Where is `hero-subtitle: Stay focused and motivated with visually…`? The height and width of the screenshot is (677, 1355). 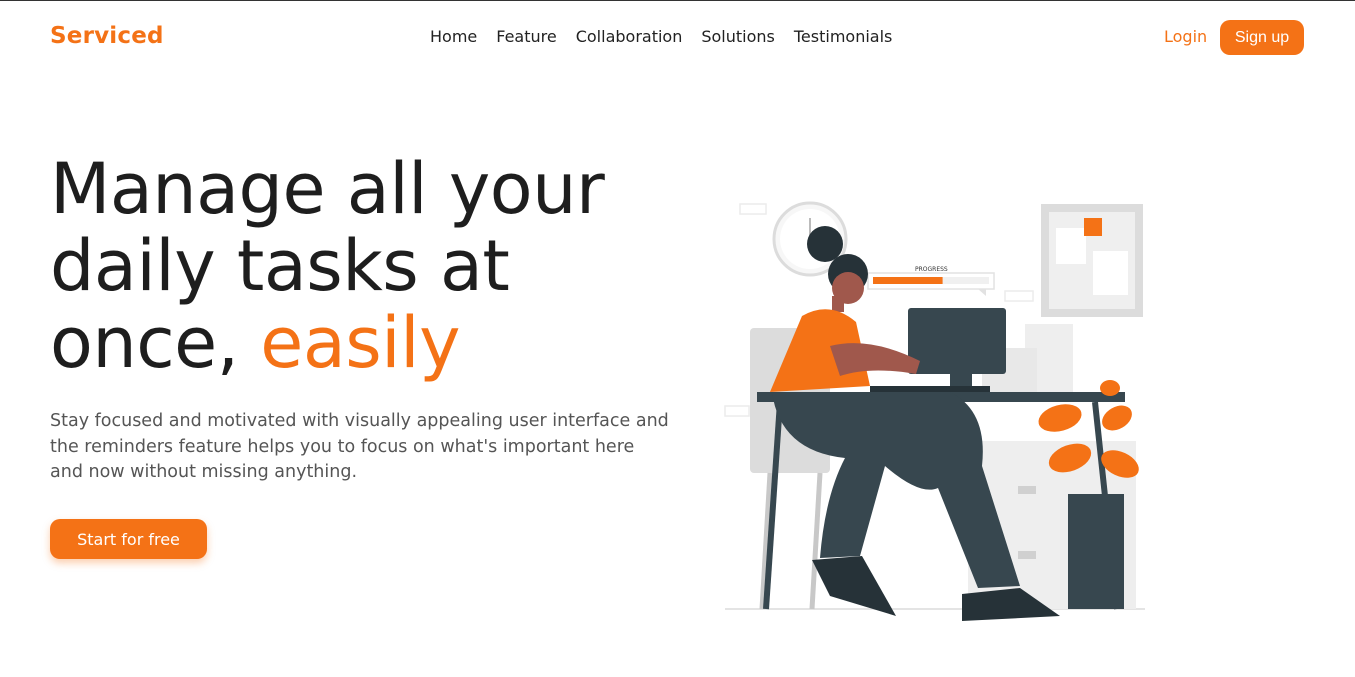
hero-subtitle: Stay focused and motivated with visually… is located at coordinates (359, 446).